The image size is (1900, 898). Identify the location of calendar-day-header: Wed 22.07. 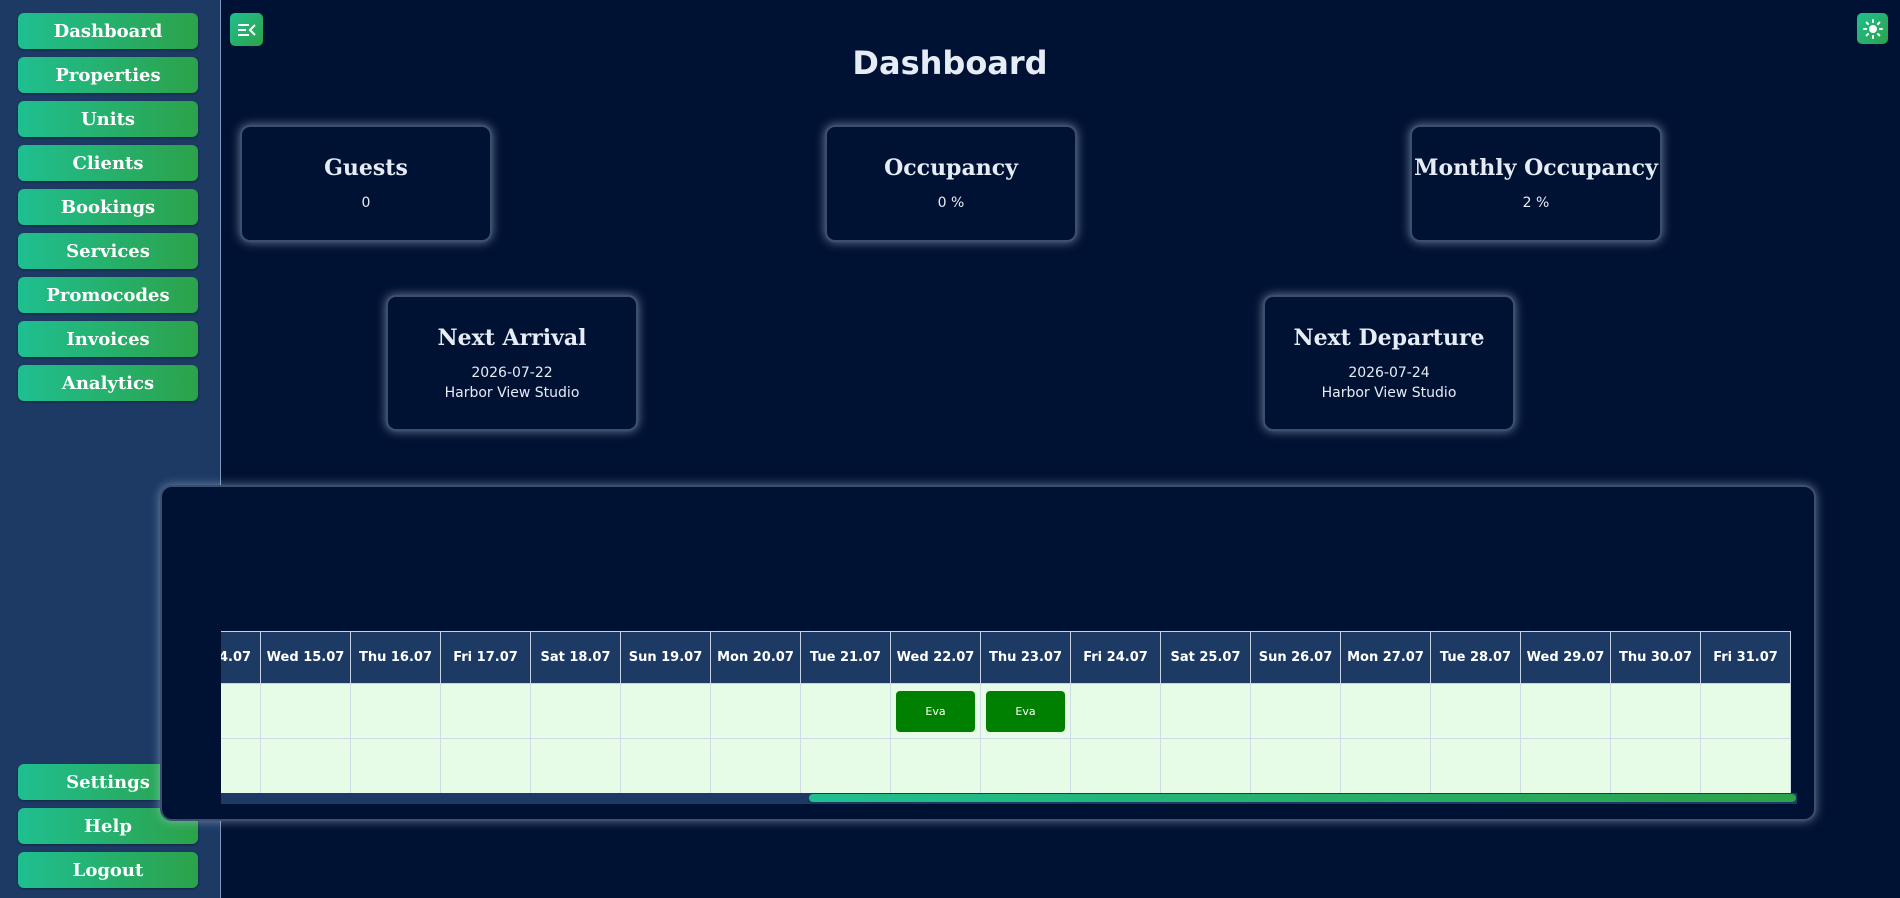
(936, 657).